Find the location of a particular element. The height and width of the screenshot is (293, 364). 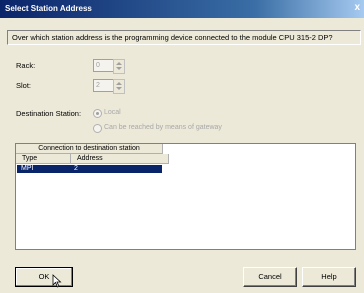

slot-spin-arrows is located at coordinates (119, 86).